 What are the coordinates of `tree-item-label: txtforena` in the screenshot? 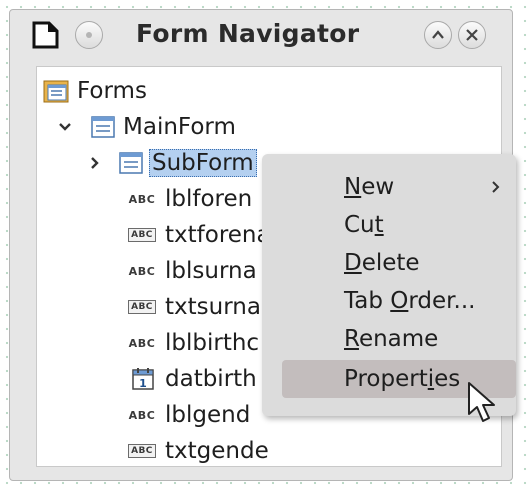 It's located at (218, 235).